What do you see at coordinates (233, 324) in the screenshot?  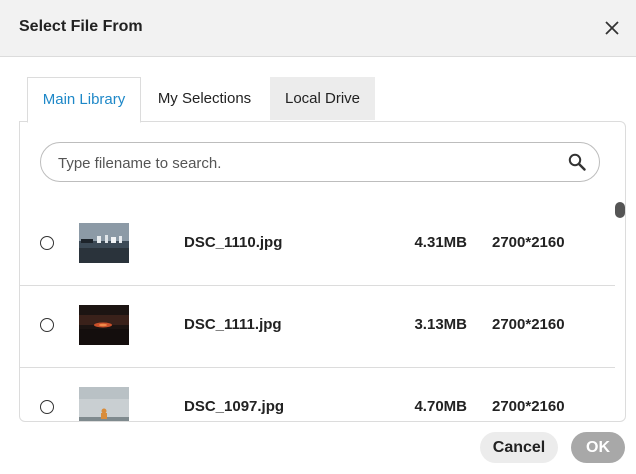 I see `file-name: DSC_1111.jpg` at bounding box center [233, 324].